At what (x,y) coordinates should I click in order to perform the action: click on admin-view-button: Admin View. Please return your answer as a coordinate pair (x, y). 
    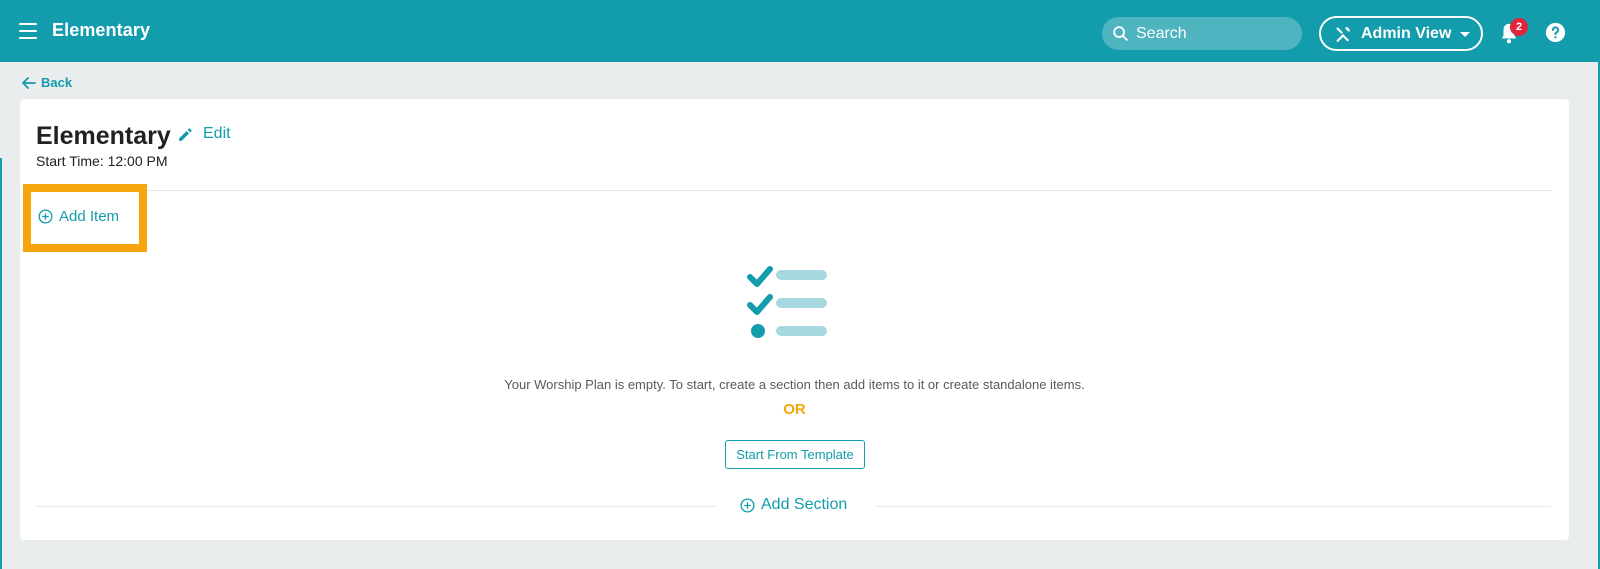
    Looking at the image, I should click on (1401, 33).